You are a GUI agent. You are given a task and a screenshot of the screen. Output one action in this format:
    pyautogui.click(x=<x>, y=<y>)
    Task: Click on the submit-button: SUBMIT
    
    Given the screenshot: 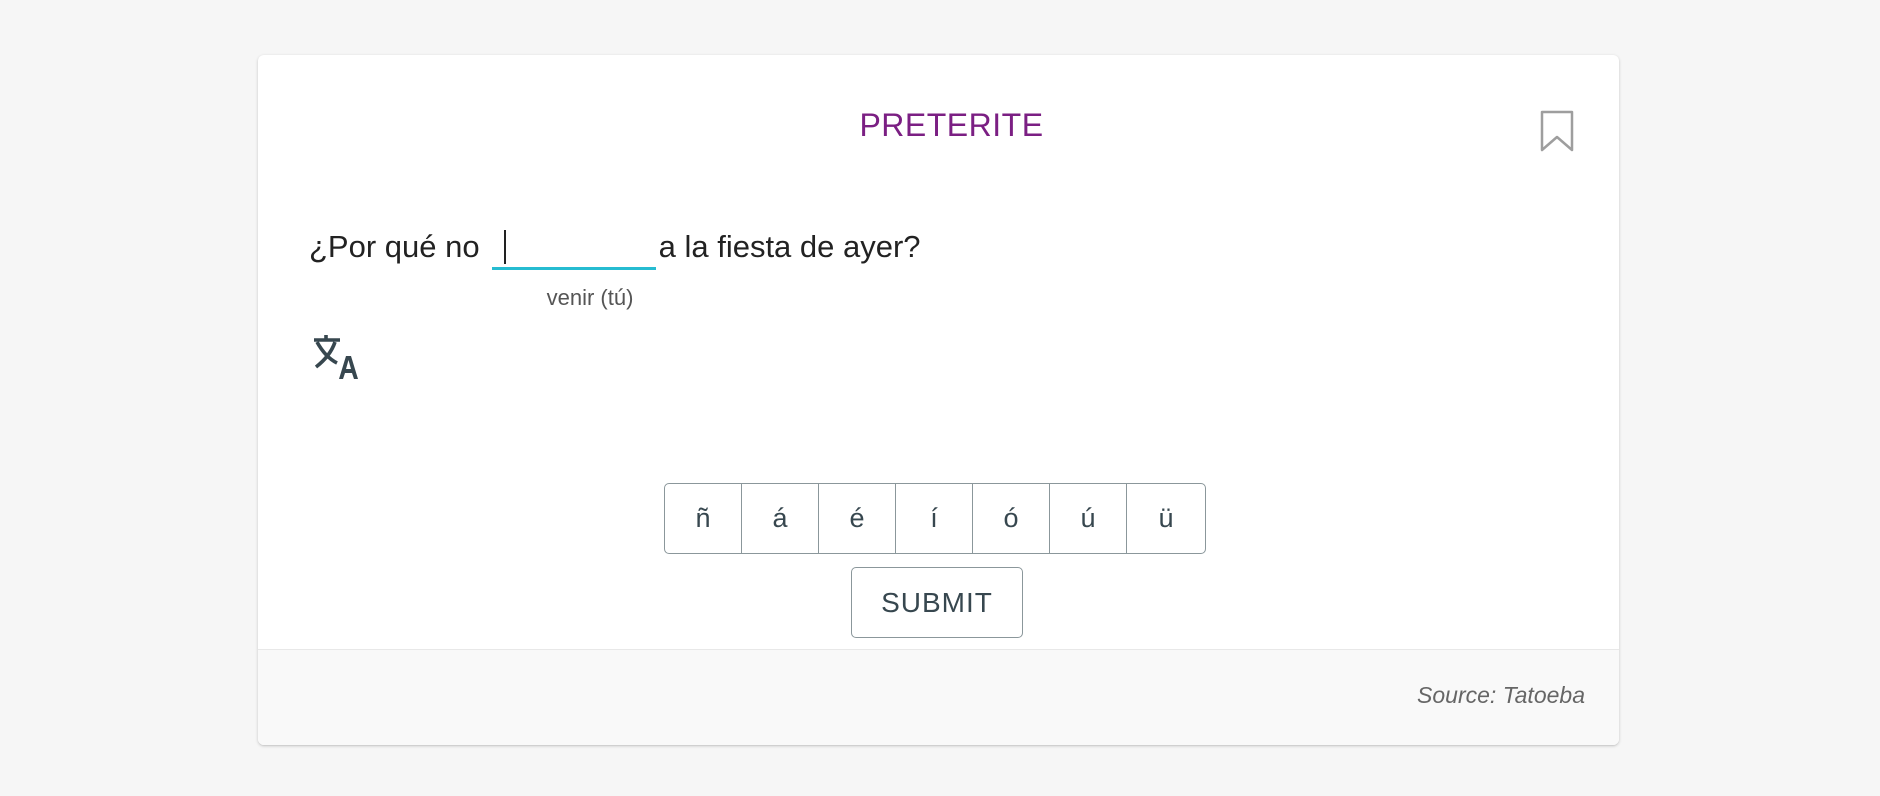 What is the action you would take?
    pyautogui.click(x=937, y=602)
    